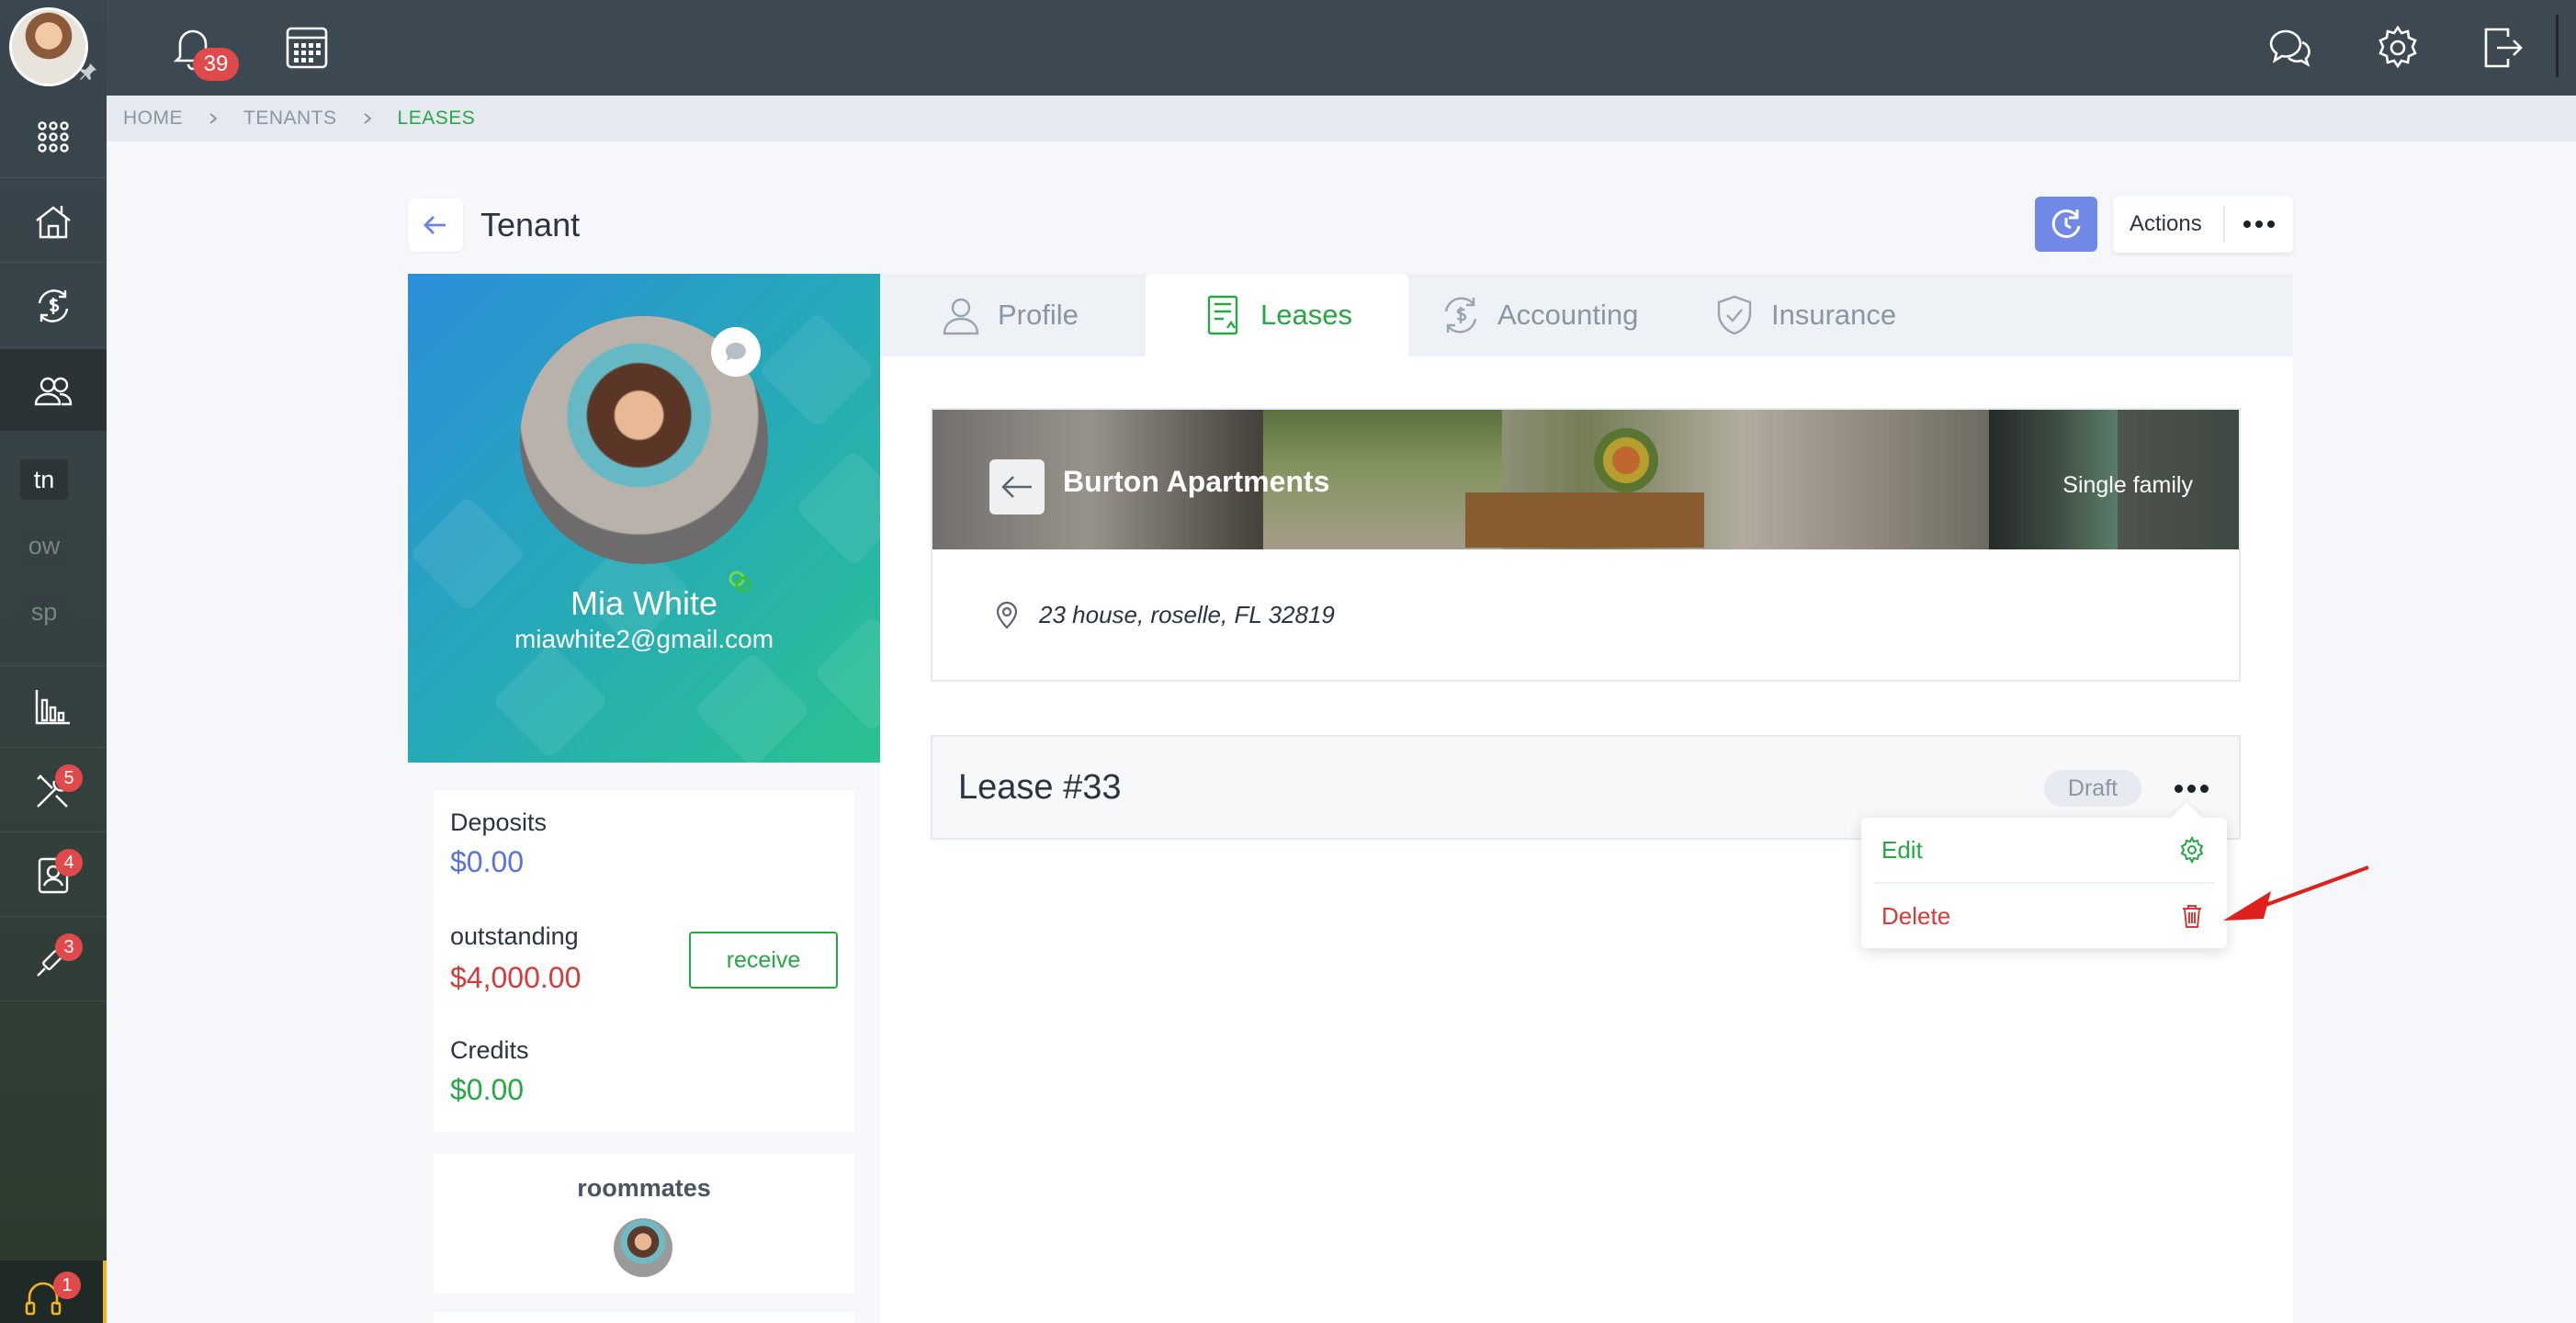 The height and width of the screenshot is (1323, 2576). What do you see at coordinates (290, 118) in the screenshot?
I see `breadcrumb-tenants: TENANTS` at bounding box center [290, 118].